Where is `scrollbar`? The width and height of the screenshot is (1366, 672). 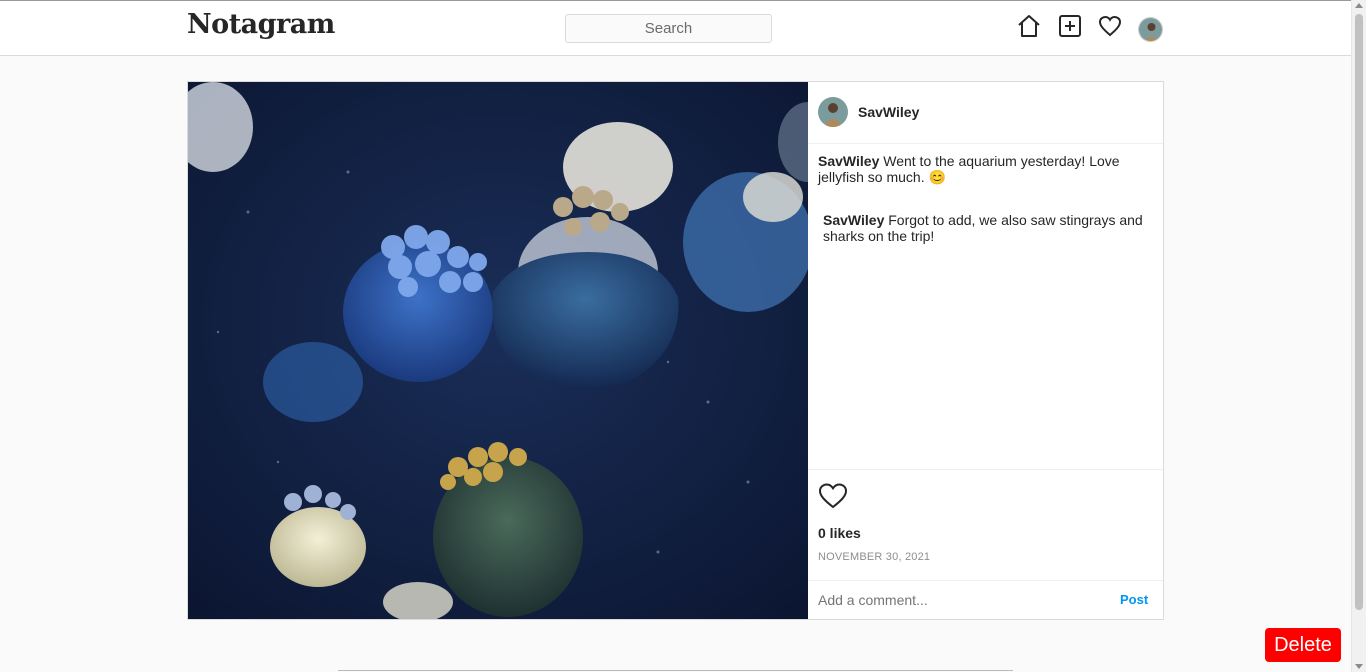 scrollbar is located at coordinates (1358, 336).